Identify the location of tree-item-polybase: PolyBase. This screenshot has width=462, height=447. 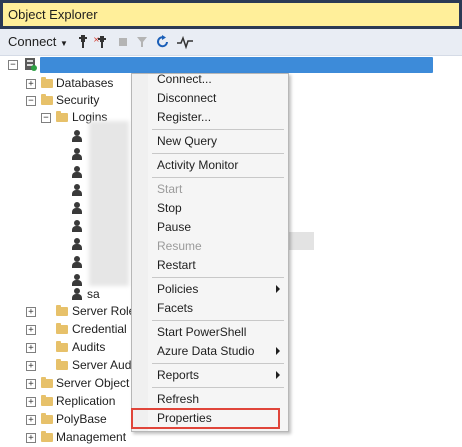
(81, 419).